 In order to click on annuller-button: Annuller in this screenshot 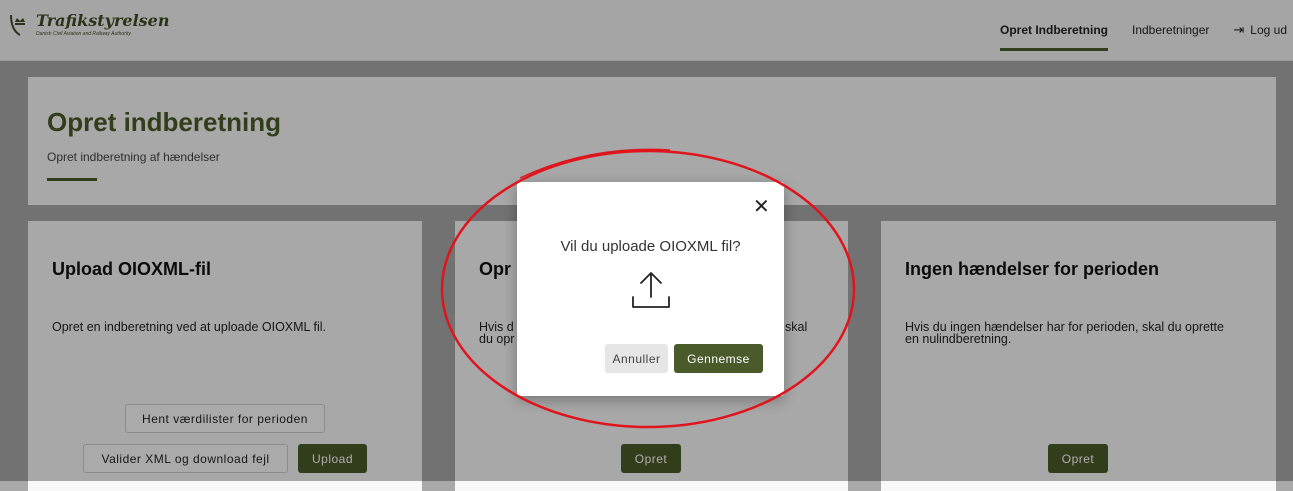, I will do `click(636, 358)`.